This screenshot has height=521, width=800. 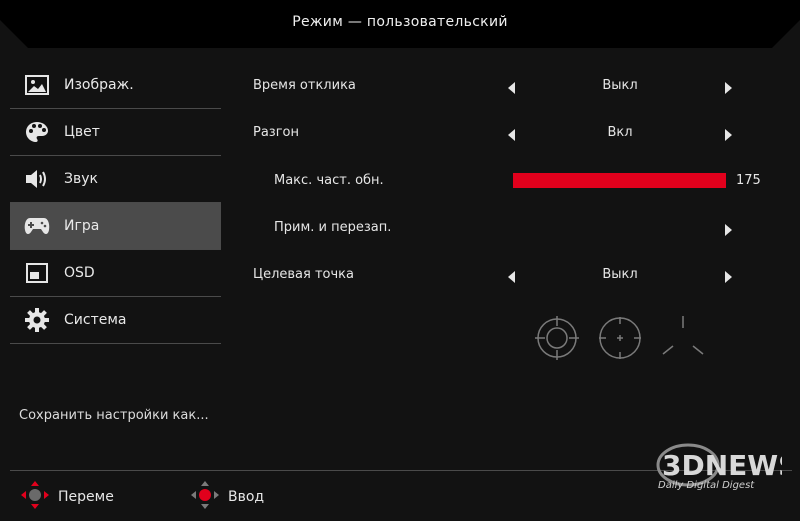 What do you see at coordinates (329, 180) in the screenshot?
I see `setting-label: Макс. част. обн.` at bounding box center [329, 180].